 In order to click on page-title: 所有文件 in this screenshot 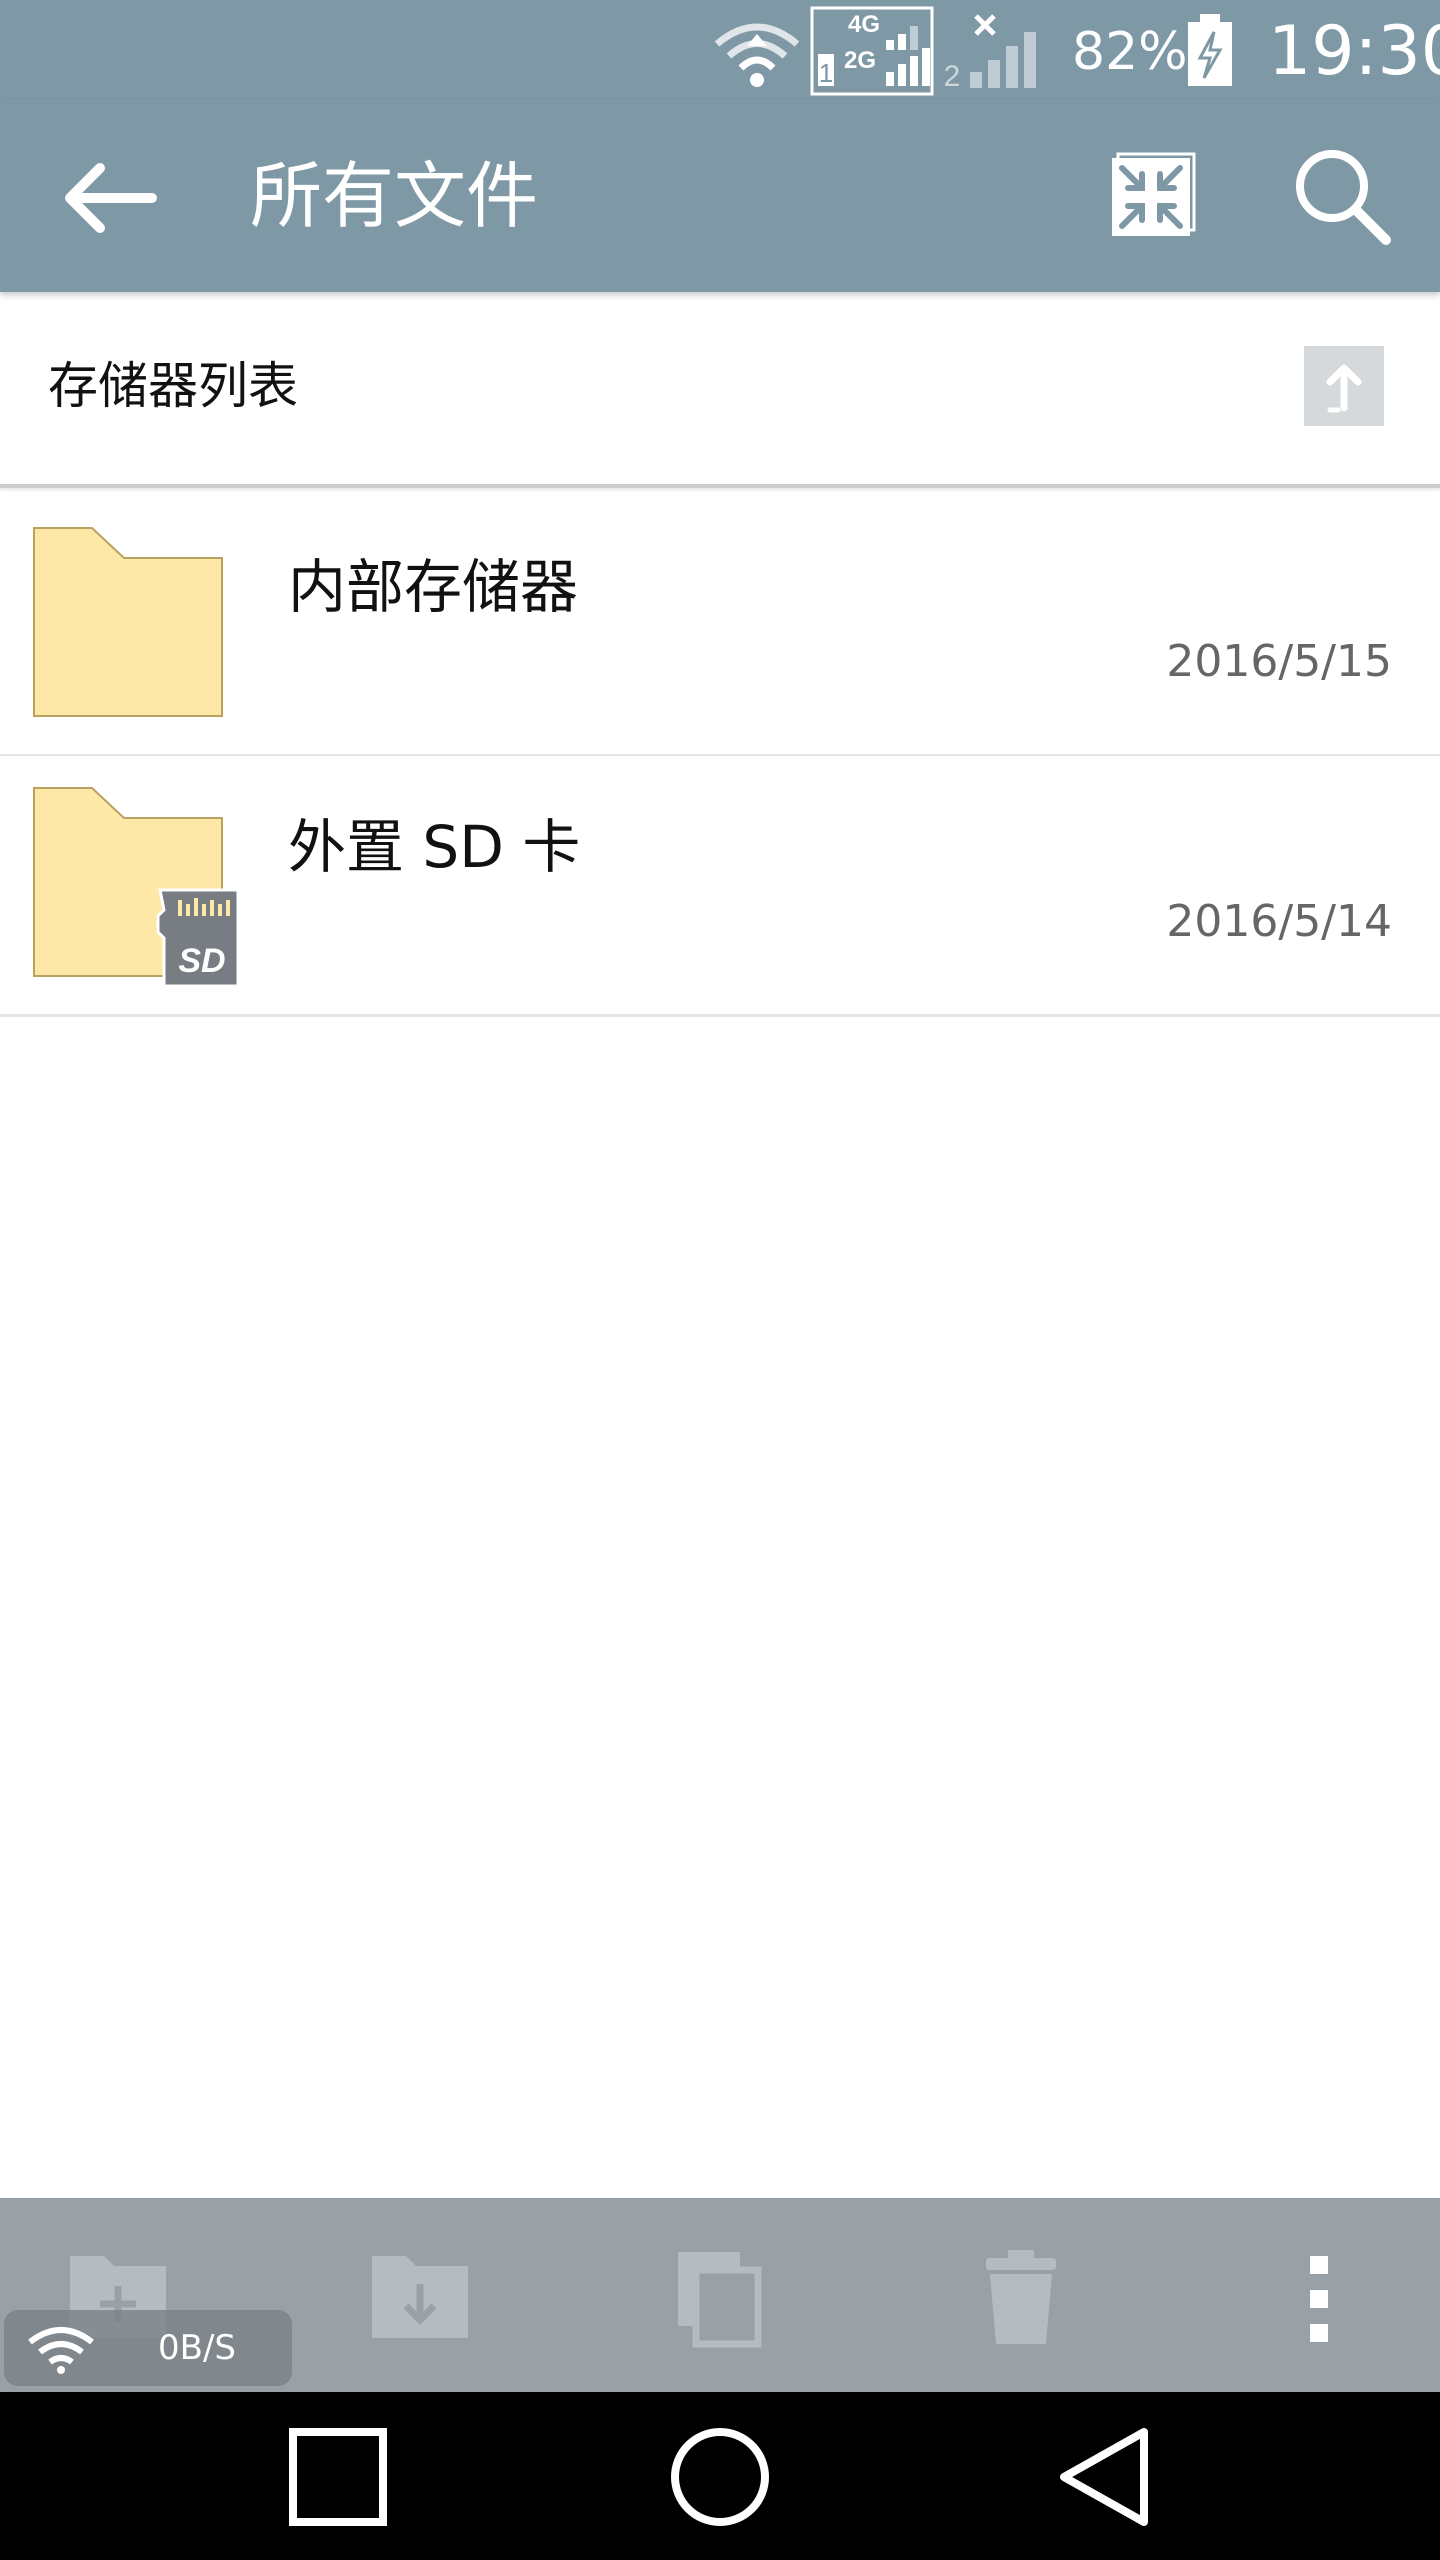, I will do `click(394, 196)`.